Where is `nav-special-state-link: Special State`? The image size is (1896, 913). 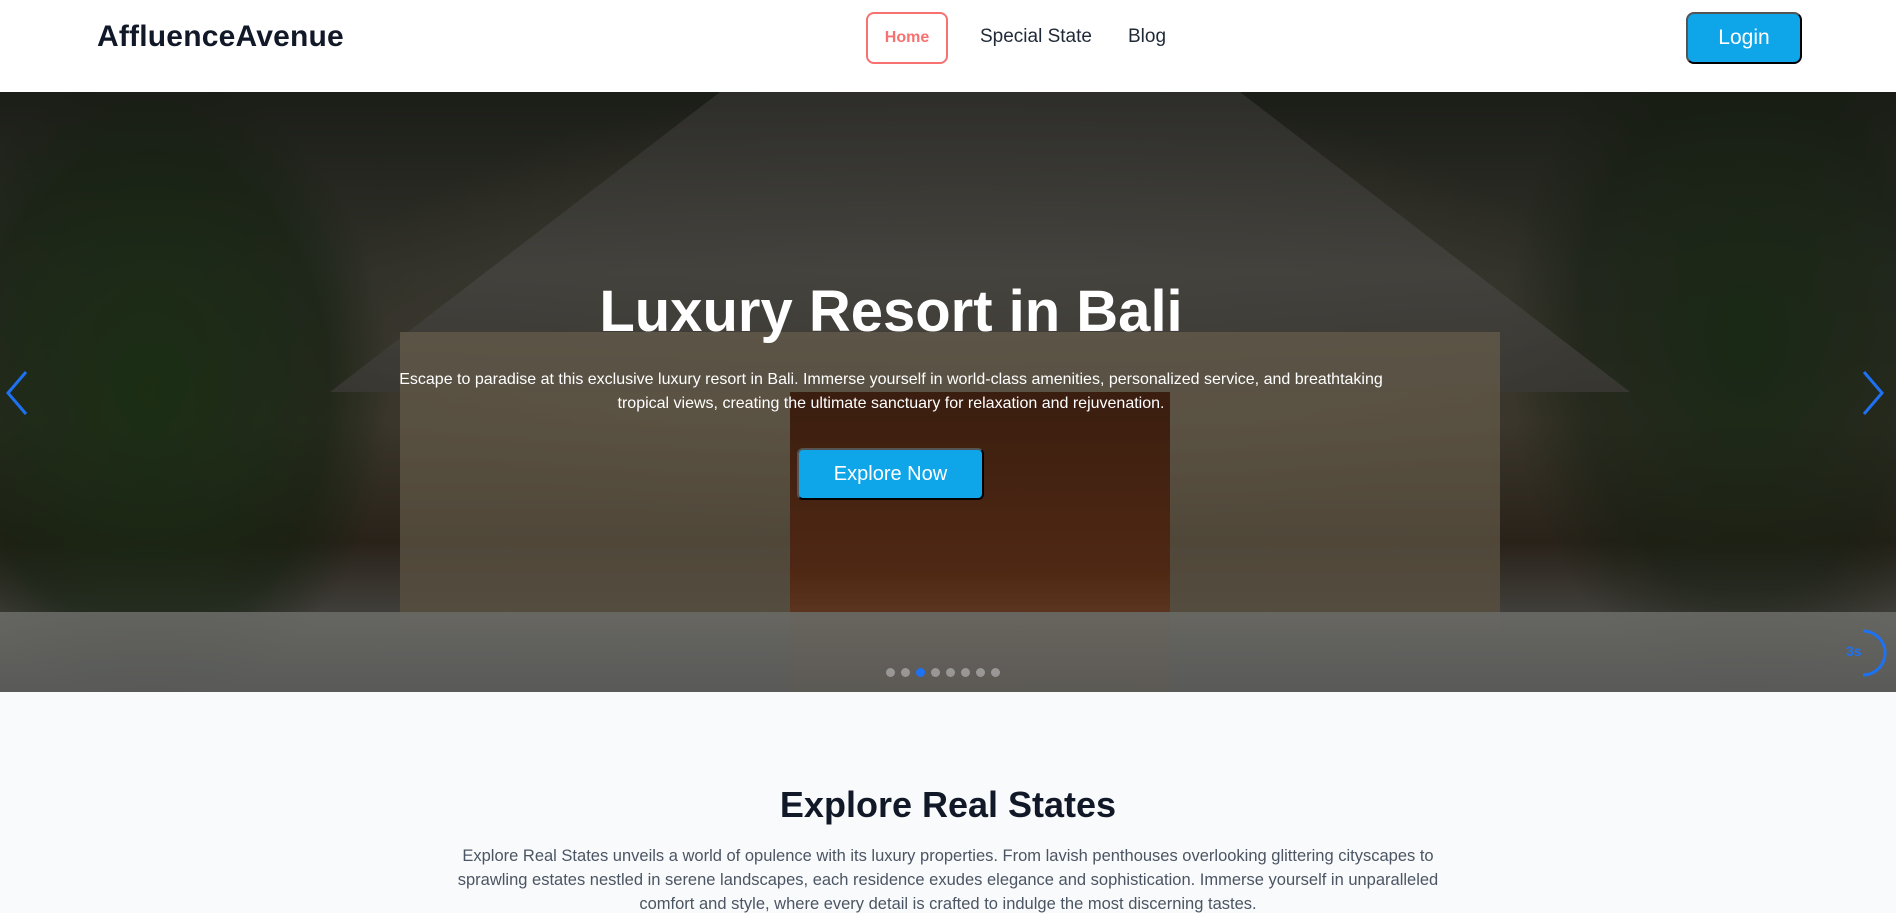
nav-special-state-link: Special State is located at coordinates (1036, 37).